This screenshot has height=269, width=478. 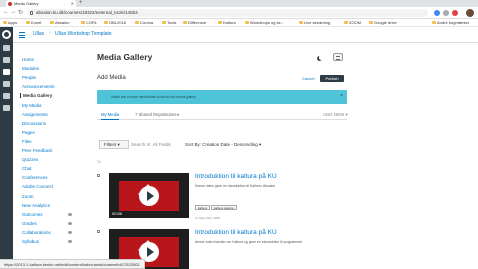 I want to click on bookmark-item: Difference, so click(x=194, y=23).